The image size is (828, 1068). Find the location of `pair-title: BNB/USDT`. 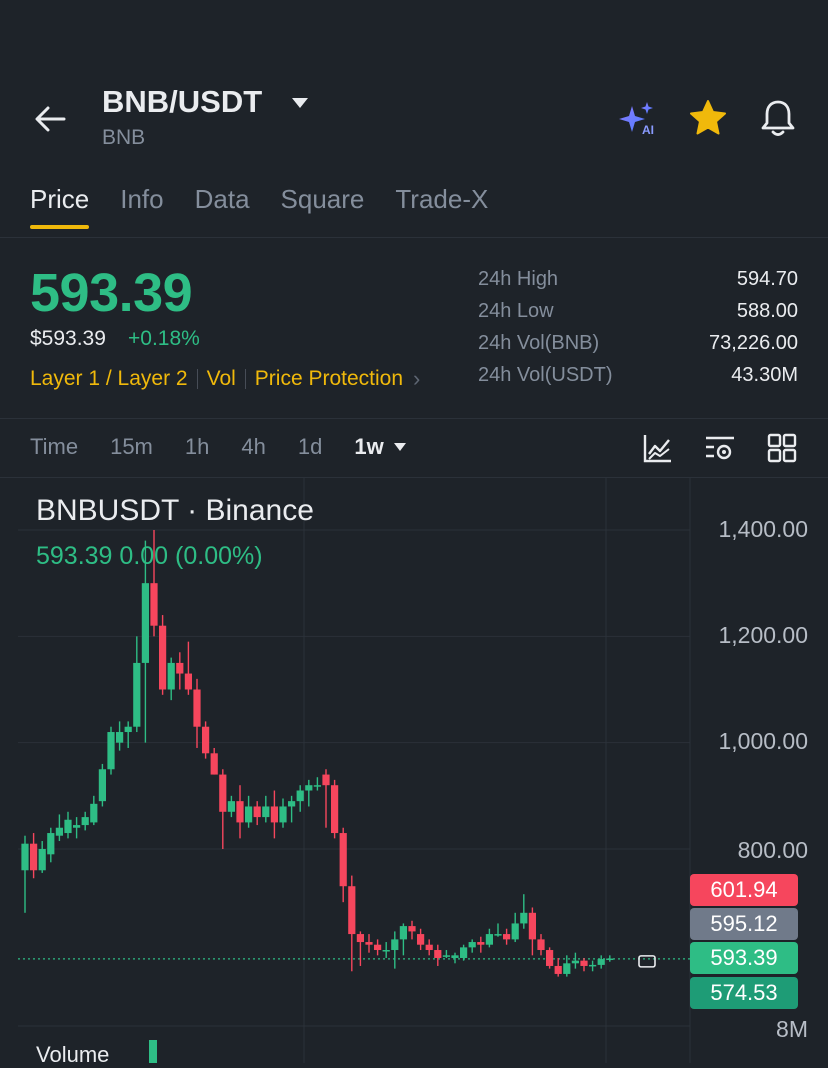

pair-title: BNB/USDT is located at coordinates (182, 102).